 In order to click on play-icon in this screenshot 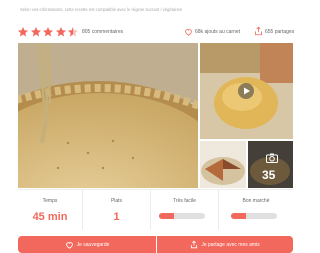, I will do `click(247, 91)`.